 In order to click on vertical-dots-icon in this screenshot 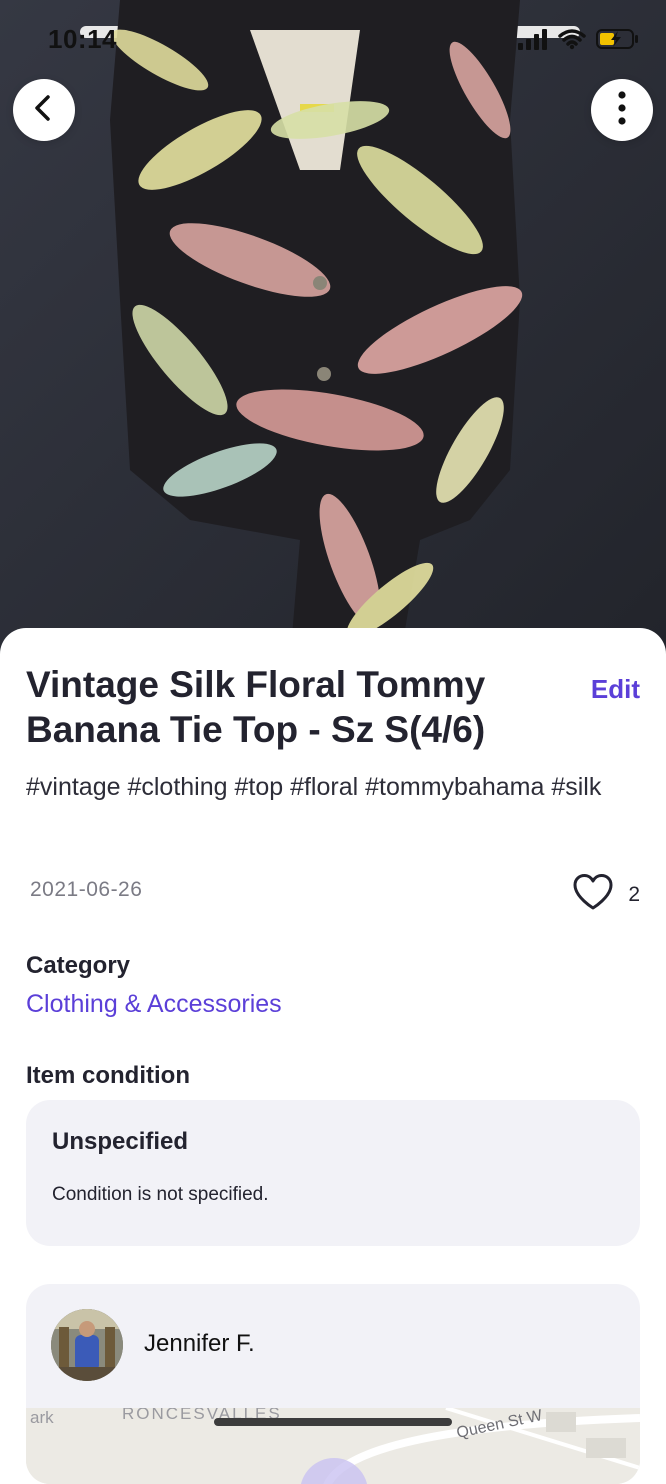, I will do `click(622, 110)`.